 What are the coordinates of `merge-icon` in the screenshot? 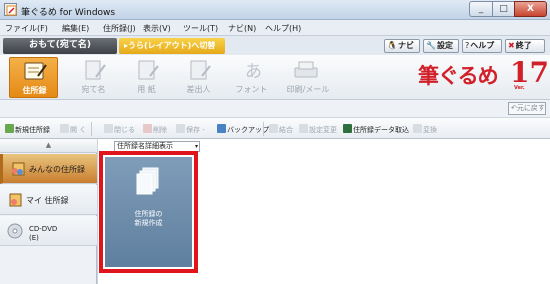 It's located at (273, 128).